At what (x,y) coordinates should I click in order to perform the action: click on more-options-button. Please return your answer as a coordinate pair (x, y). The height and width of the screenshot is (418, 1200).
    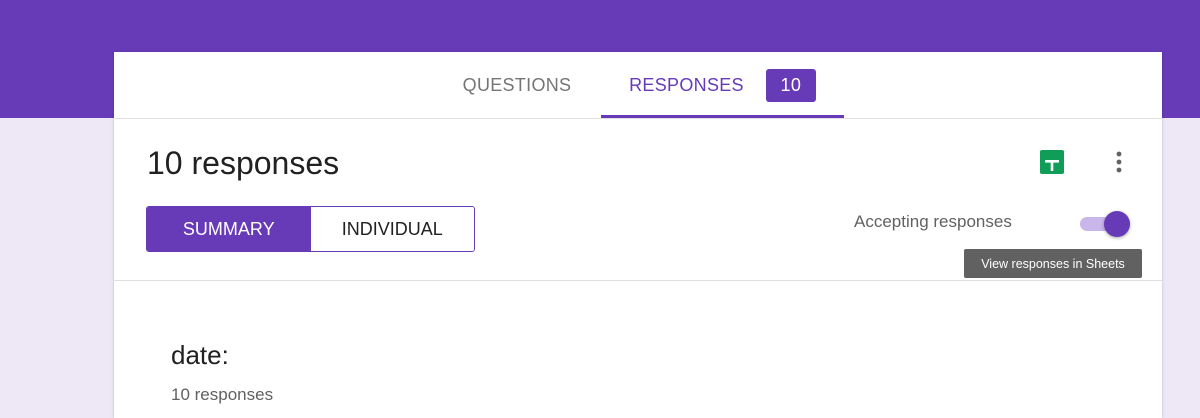
    Looking at the image, I should click on (1119, 162).